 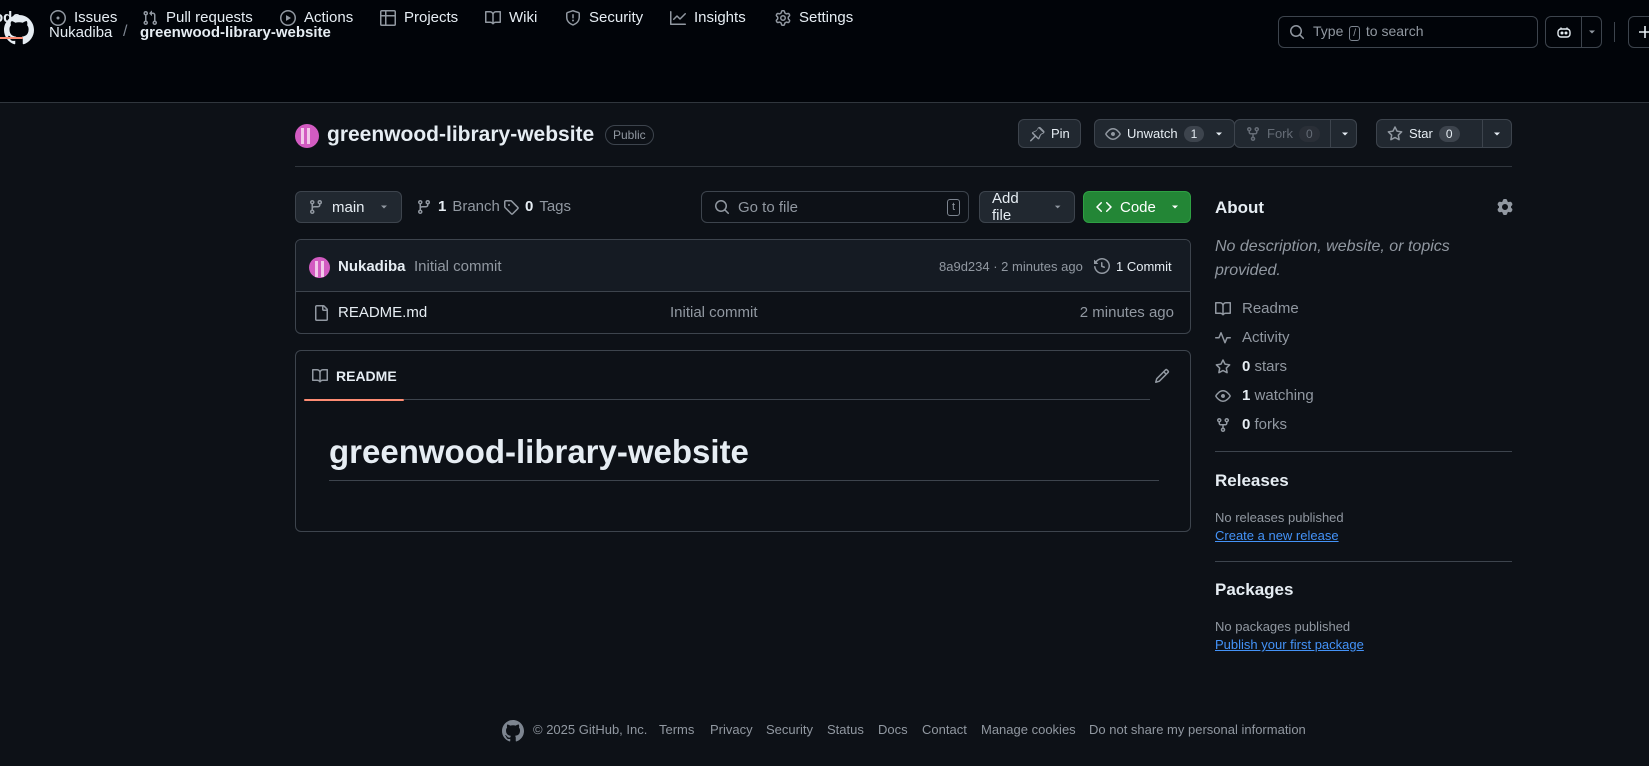 What do you see at coordinates (616, 17) in the screenshot?
I see `tab-security-label: Security` at bounding box center [616, 17].